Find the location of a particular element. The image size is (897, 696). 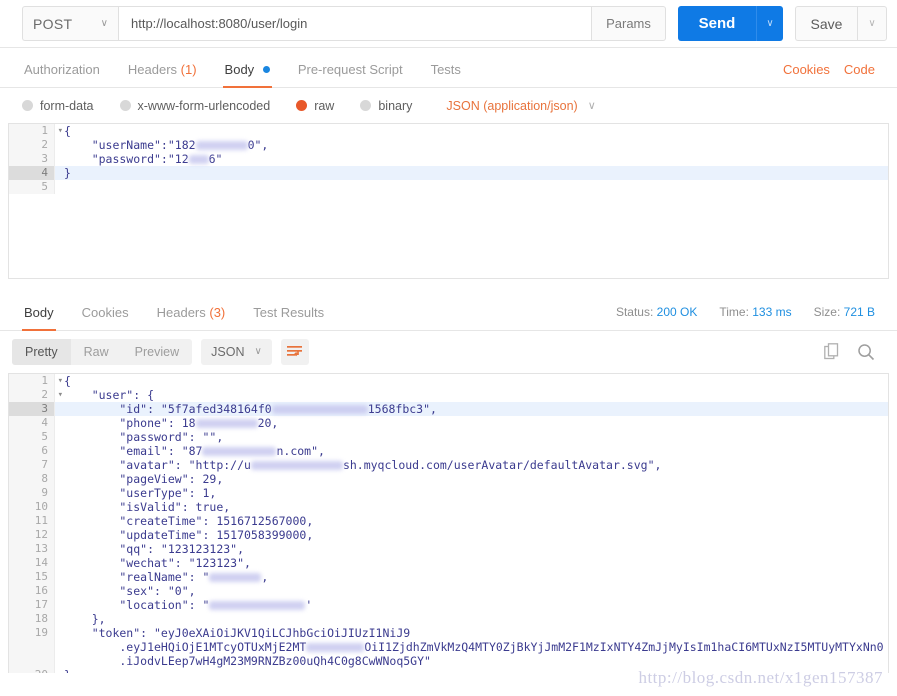

send-button: Send is located at coordinates (717, 23).